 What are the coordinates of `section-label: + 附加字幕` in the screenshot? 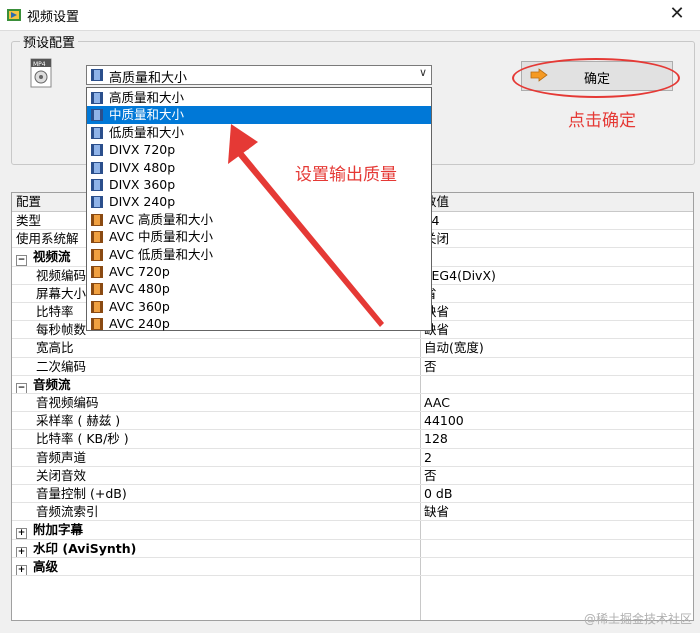 It's located at (50, 530).